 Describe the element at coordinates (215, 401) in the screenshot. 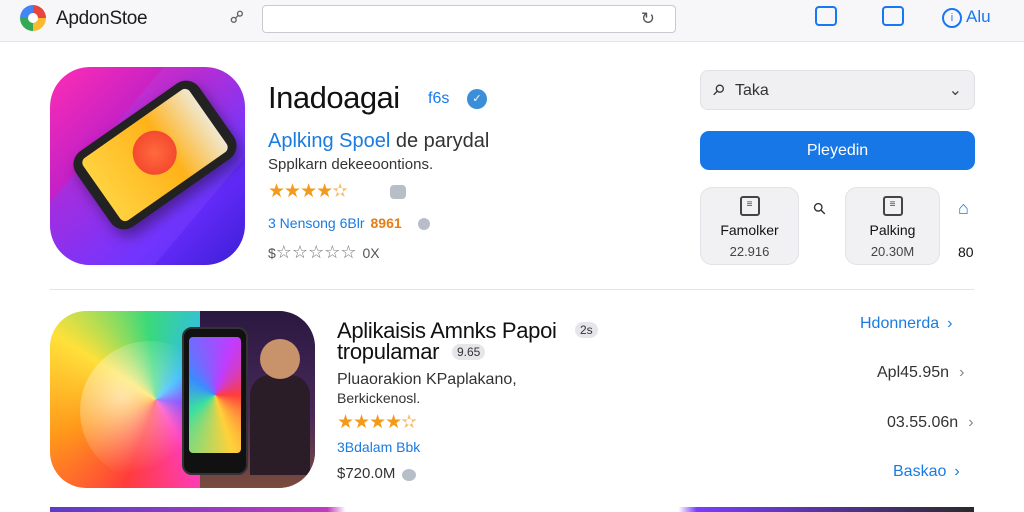

I see `phone-icon` at that location.